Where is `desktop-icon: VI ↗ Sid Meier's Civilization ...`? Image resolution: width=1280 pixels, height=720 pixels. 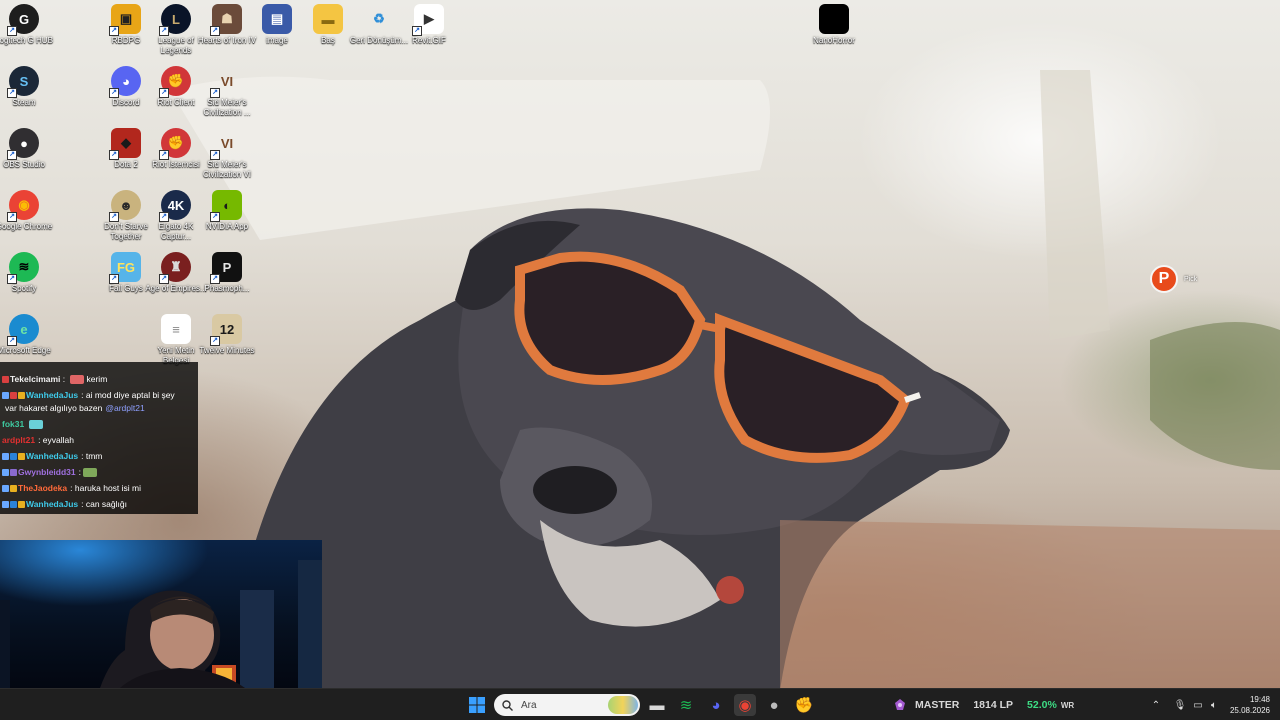 desktop-icon: VI ↗ Sid Meier's Civilization ... is located at coordinates (227, 92).